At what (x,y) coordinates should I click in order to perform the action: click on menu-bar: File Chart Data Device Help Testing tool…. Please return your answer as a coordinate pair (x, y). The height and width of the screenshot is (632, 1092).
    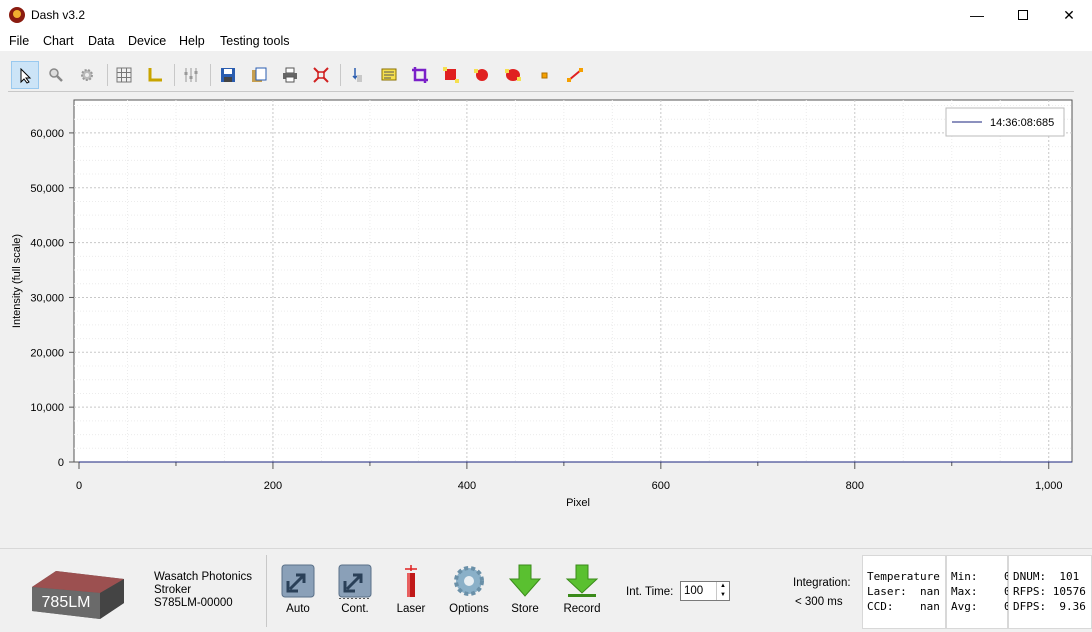
    Looking at the image, I should click on (546, 41).